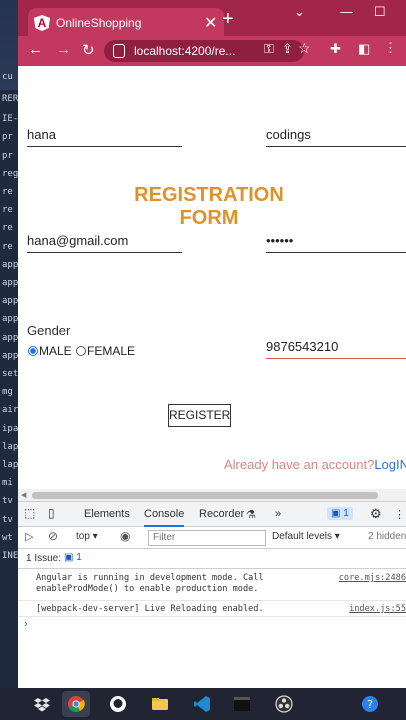 This screenshot has height=720, width=406. I want to click on console-filter-input: Filter, so click(207, 538).